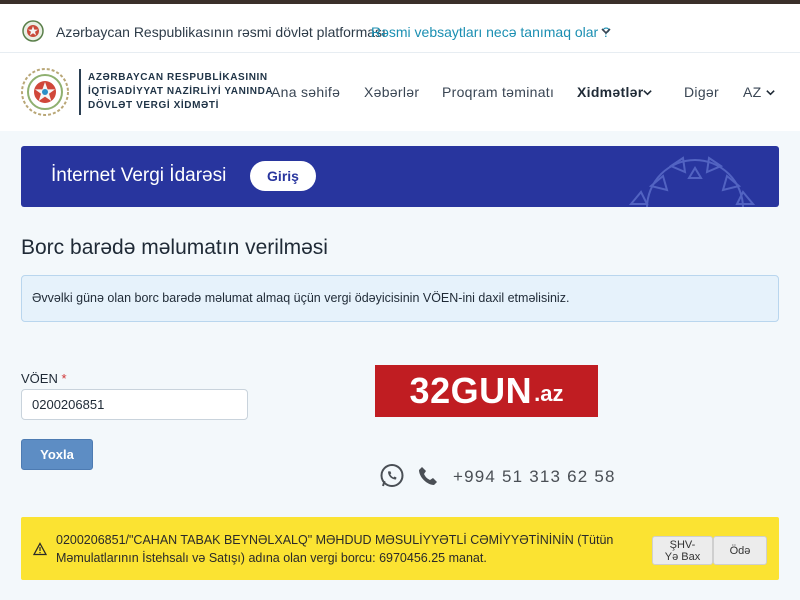 This screenshot has height=600, width=800. What do you see at coordinates (549, 393) in the screenshot?
I see `watermark-tld: .az` at bounding box center [549, 393].